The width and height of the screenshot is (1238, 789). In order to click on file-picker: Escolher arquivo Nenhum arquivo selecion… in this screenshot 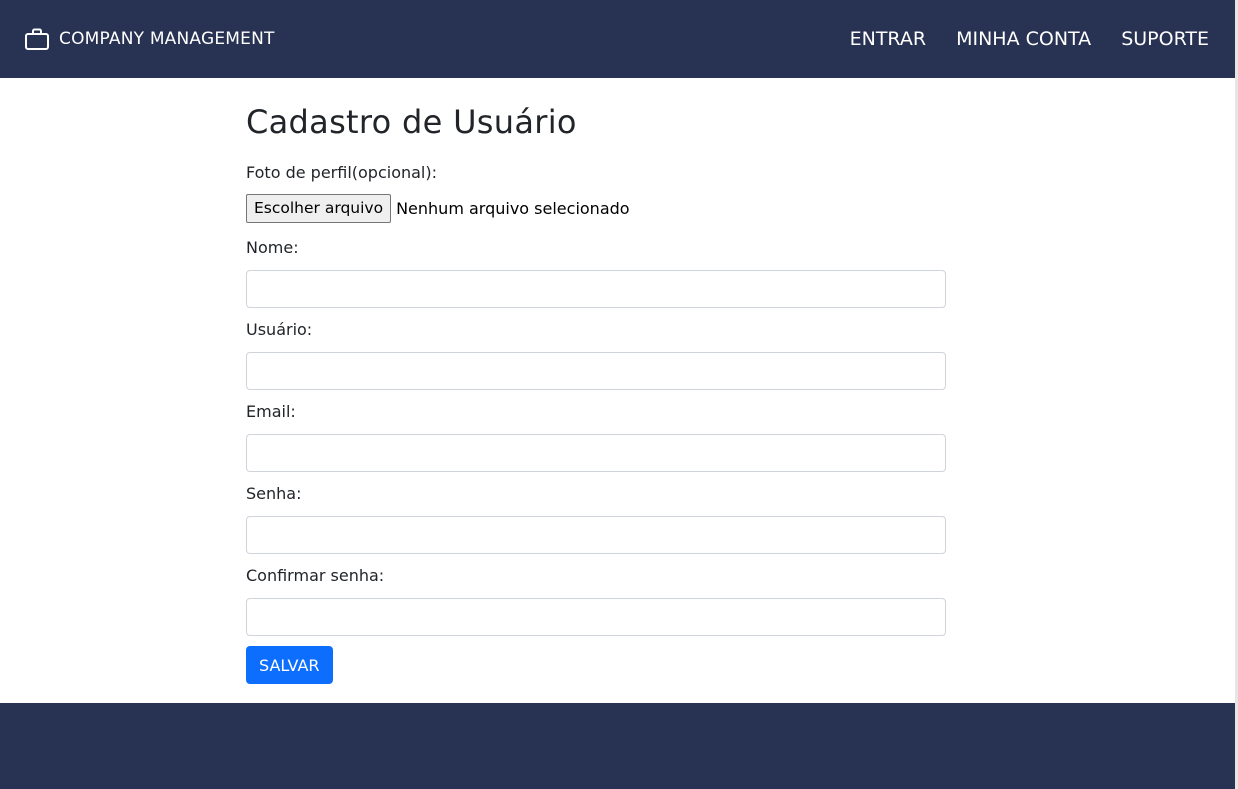, I will do `click(596, 208)`.